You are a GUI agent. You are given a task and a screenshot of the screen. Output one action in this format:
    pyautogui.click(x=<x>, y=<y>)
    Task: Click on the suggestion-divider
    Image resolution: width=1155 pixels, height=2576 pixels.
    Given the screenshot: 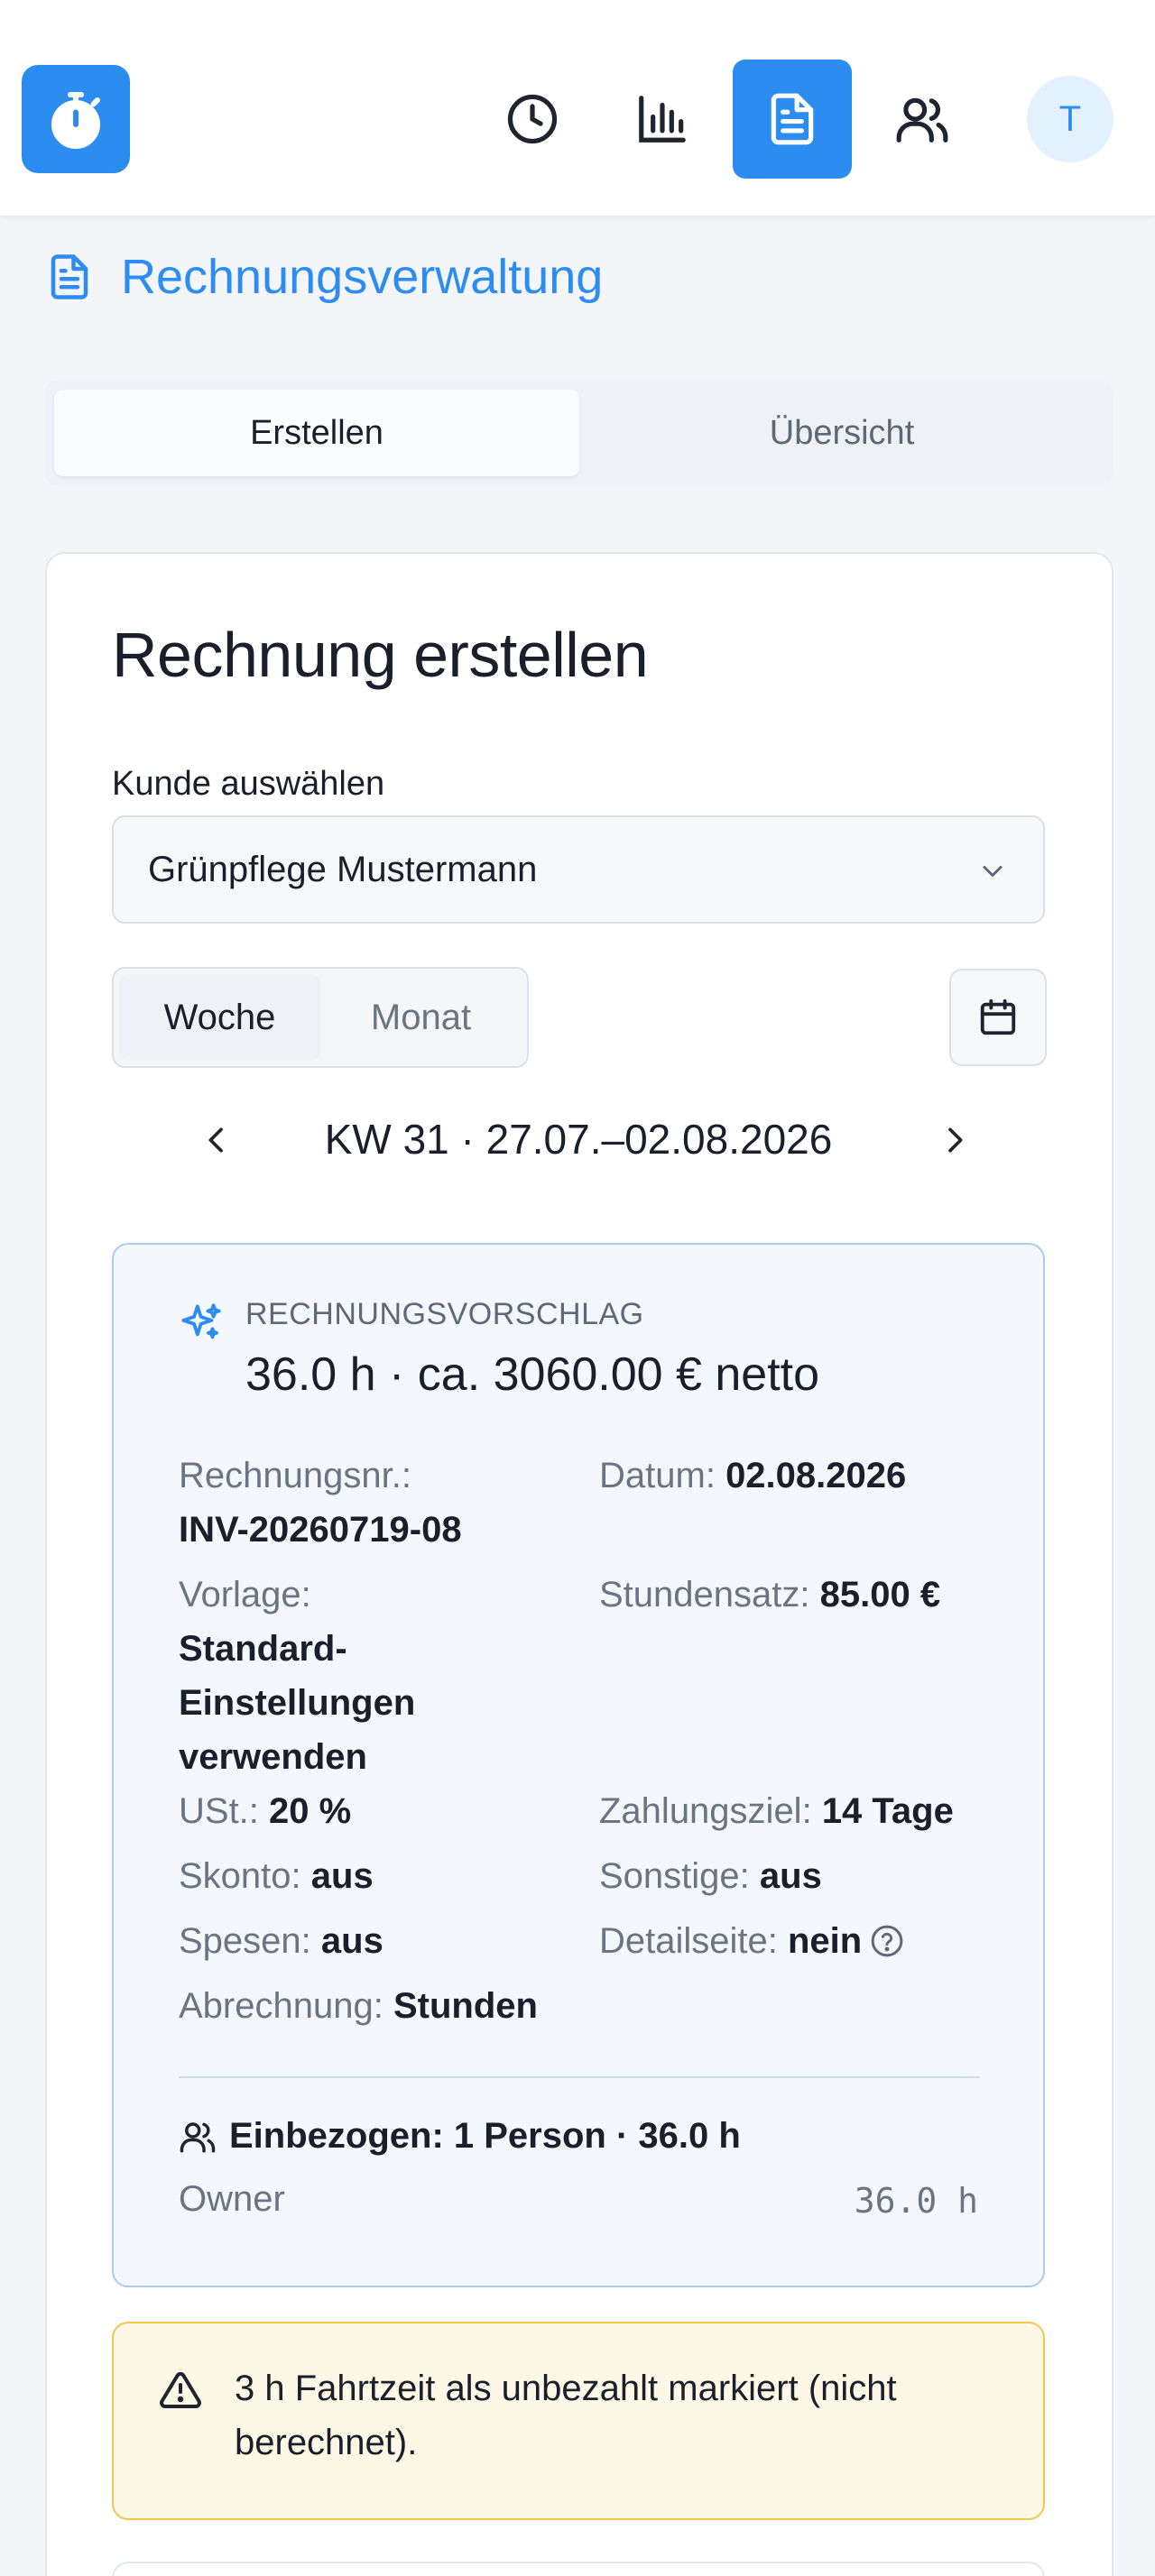 What is the action you would take?
    pyautogui.click(x=579, y=2077)
    